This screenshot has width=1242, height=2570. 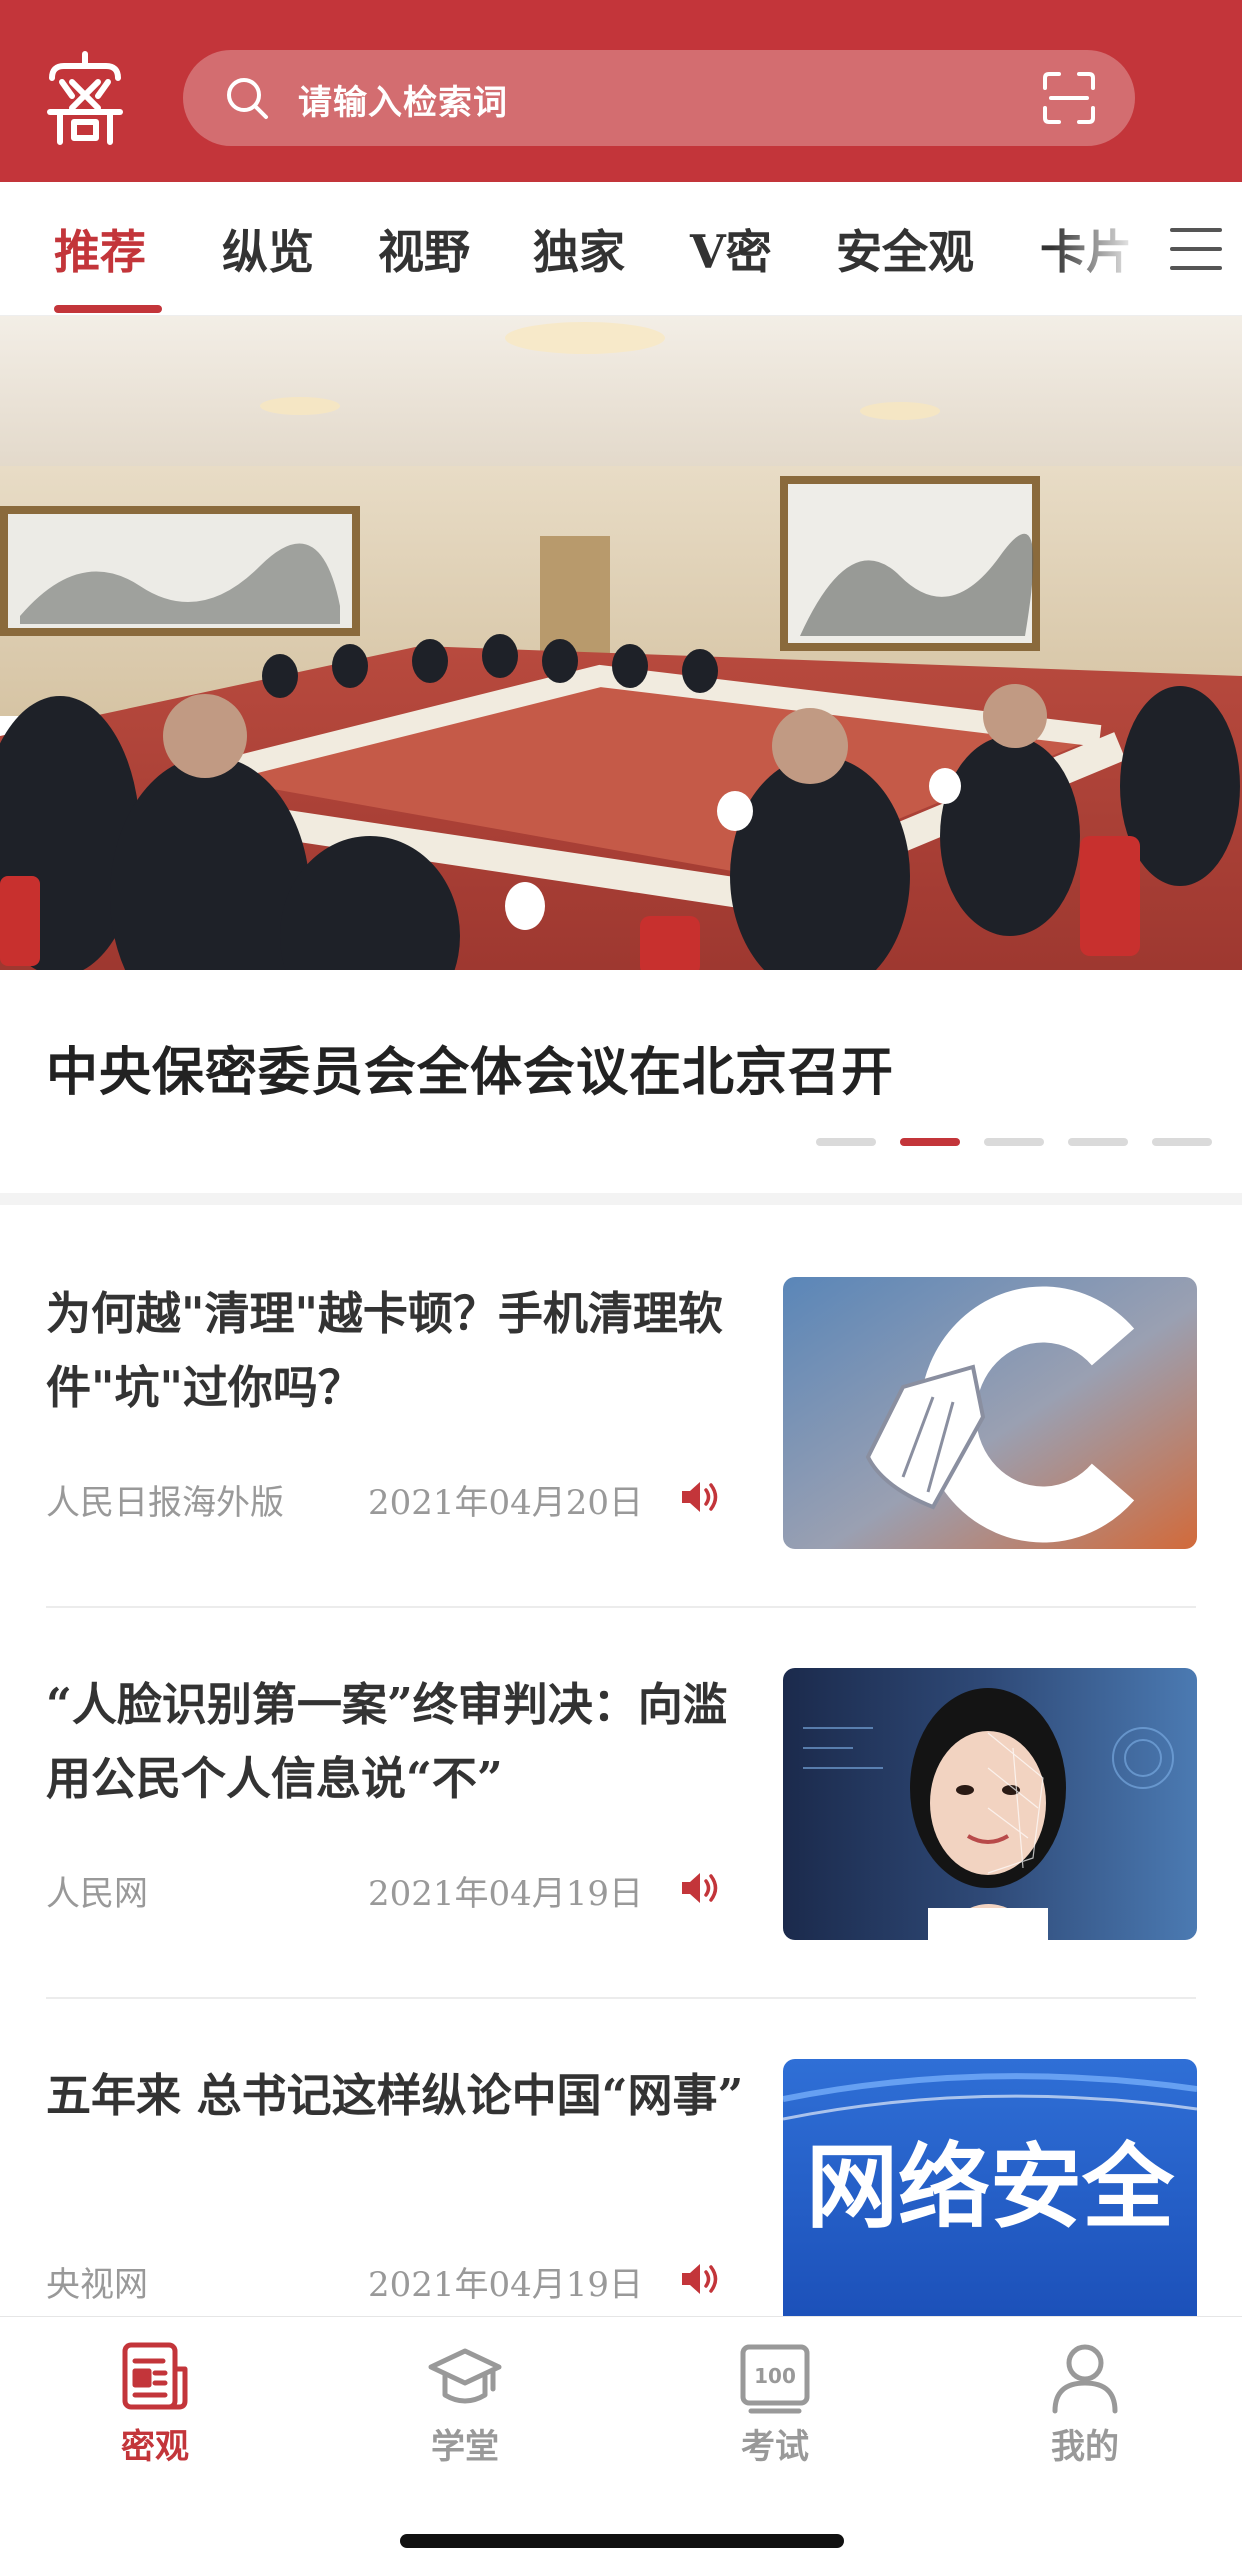 What do you see at coordinates (1085, 2447) in the screenshot?
I see `nav-label: 我的` at bounding box center [1085, 2447].